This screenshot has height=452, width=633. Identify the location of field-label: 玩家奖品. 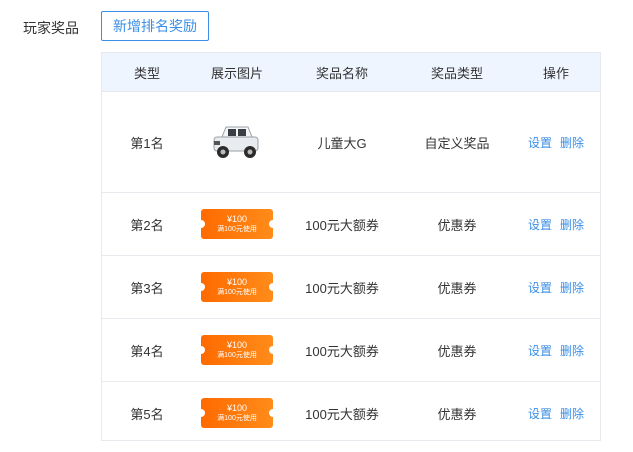
(51, 28).